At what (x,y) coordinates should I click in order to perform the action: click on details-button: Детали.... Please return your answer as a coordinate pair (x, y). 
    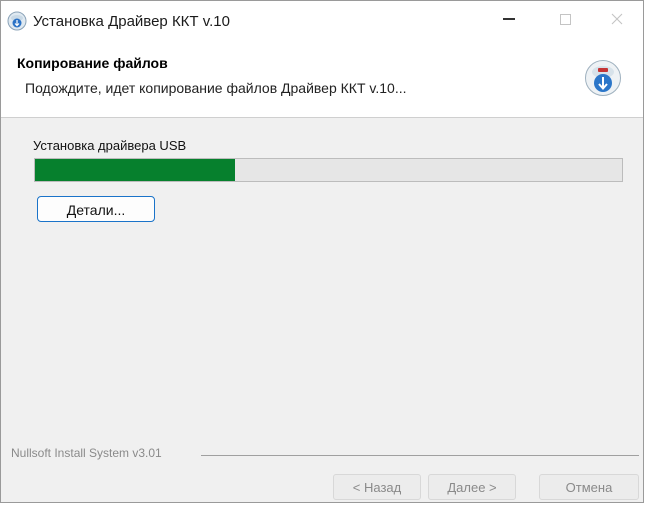
    Looking at the image, I should click on (96, 209).